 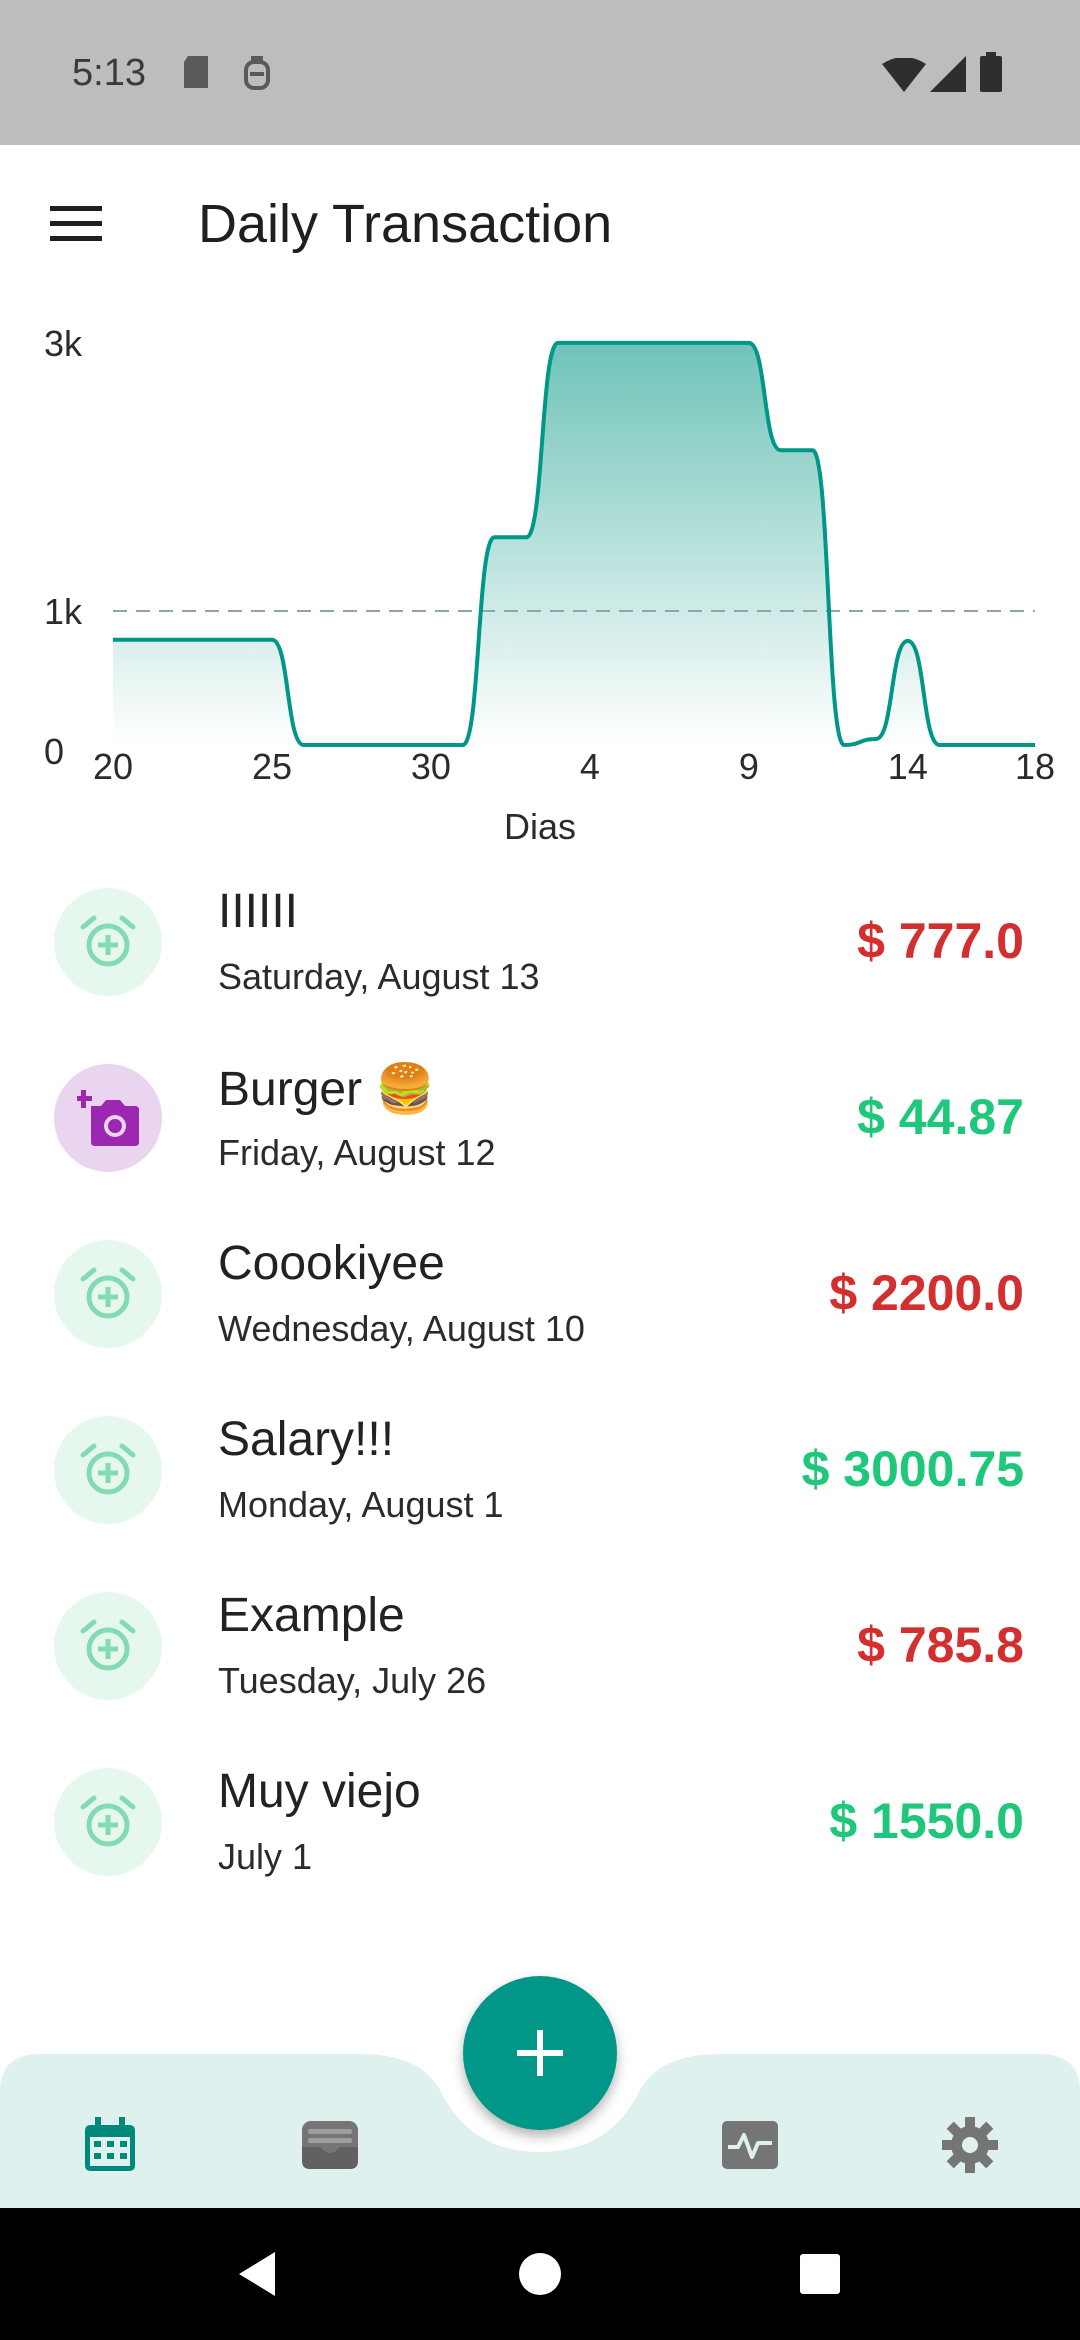 What do you see at coordinates (908, 766) in the screenshot?
I see `x-tick-label: 14` at bounding box center [908, 766].